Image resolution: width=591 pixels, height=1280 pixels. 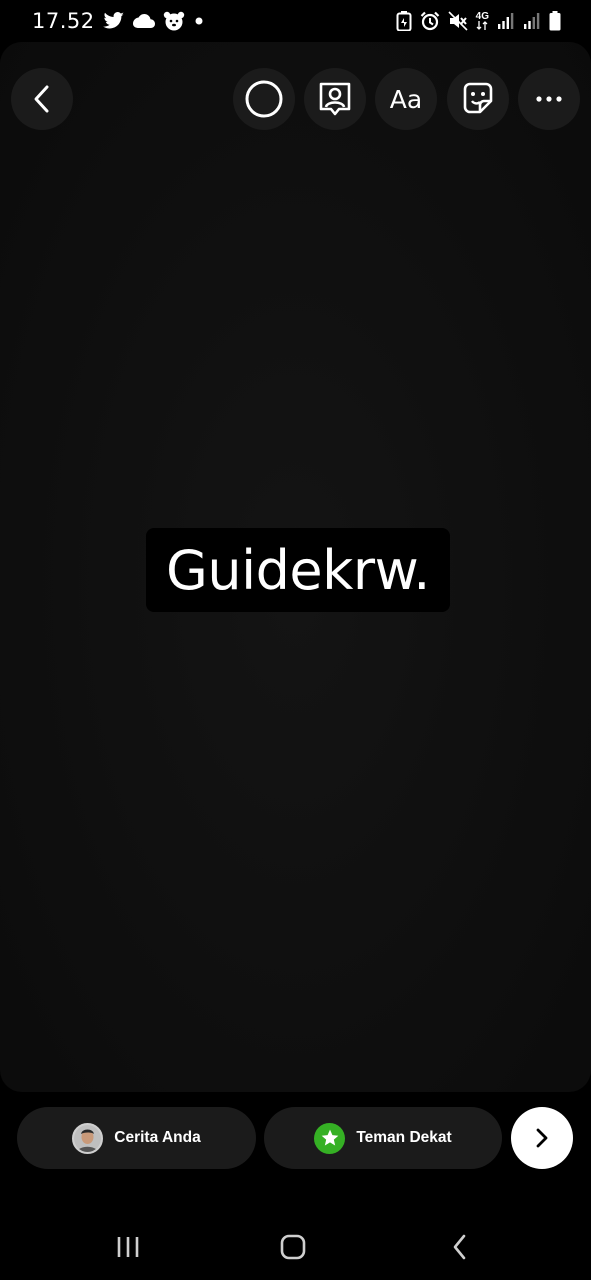 What do you see at coordinates (199, 21) in the screenshot?
I see `dot-icon` at bounding box center [199, 21].